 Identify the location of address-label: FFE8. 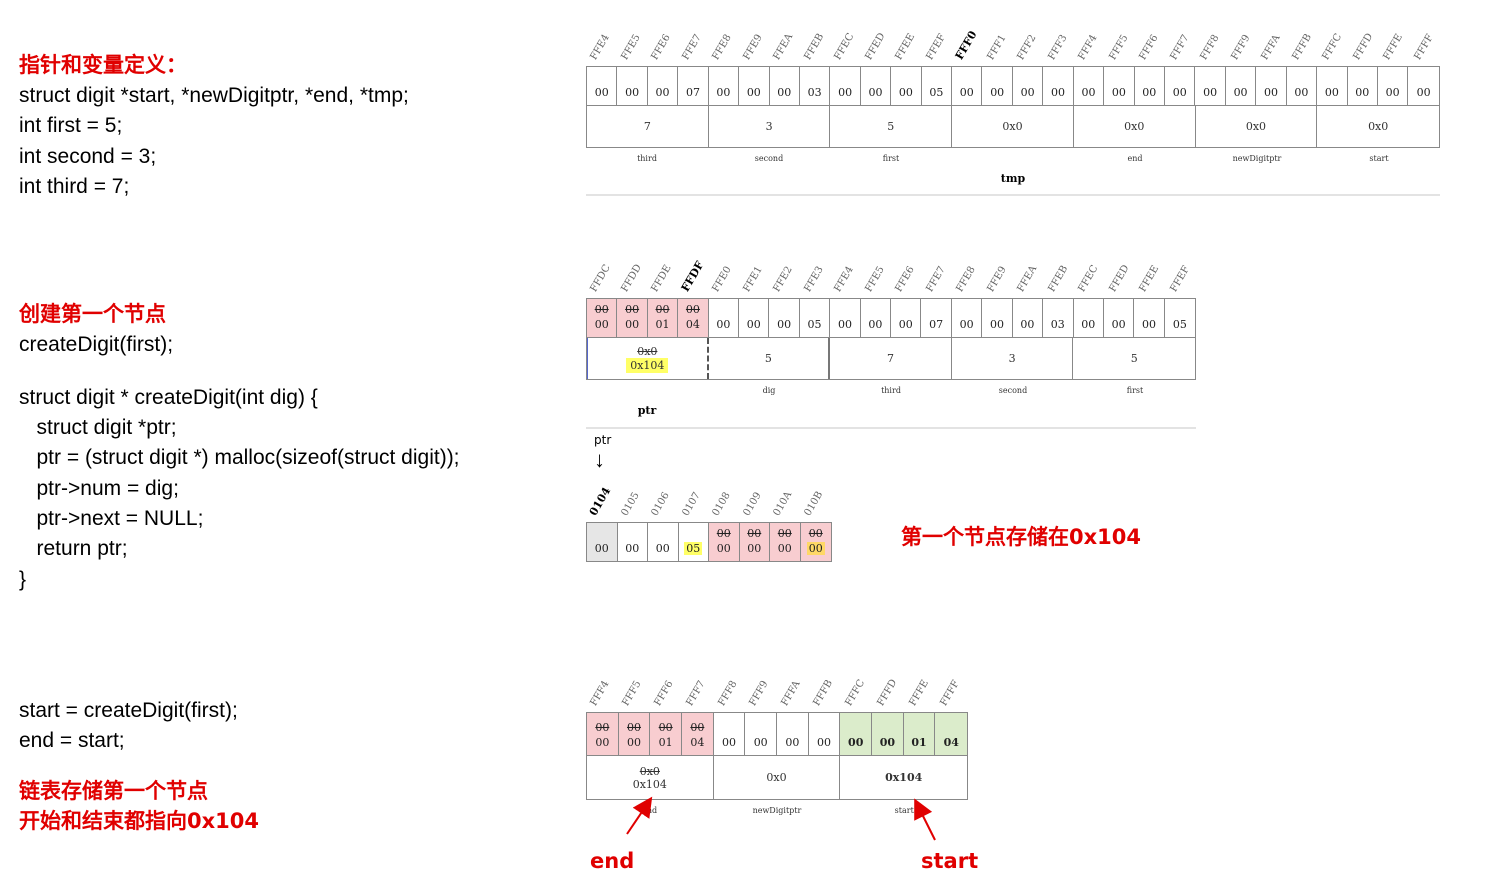
(966, 279).